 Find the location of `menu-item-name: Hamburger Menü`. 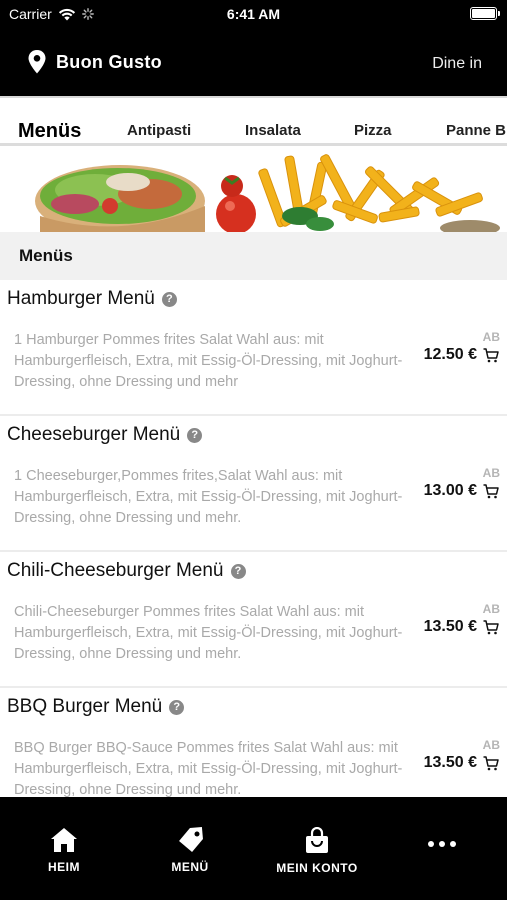

menu-item-name: Hamburger Menü is located at coordinates (81, 299).